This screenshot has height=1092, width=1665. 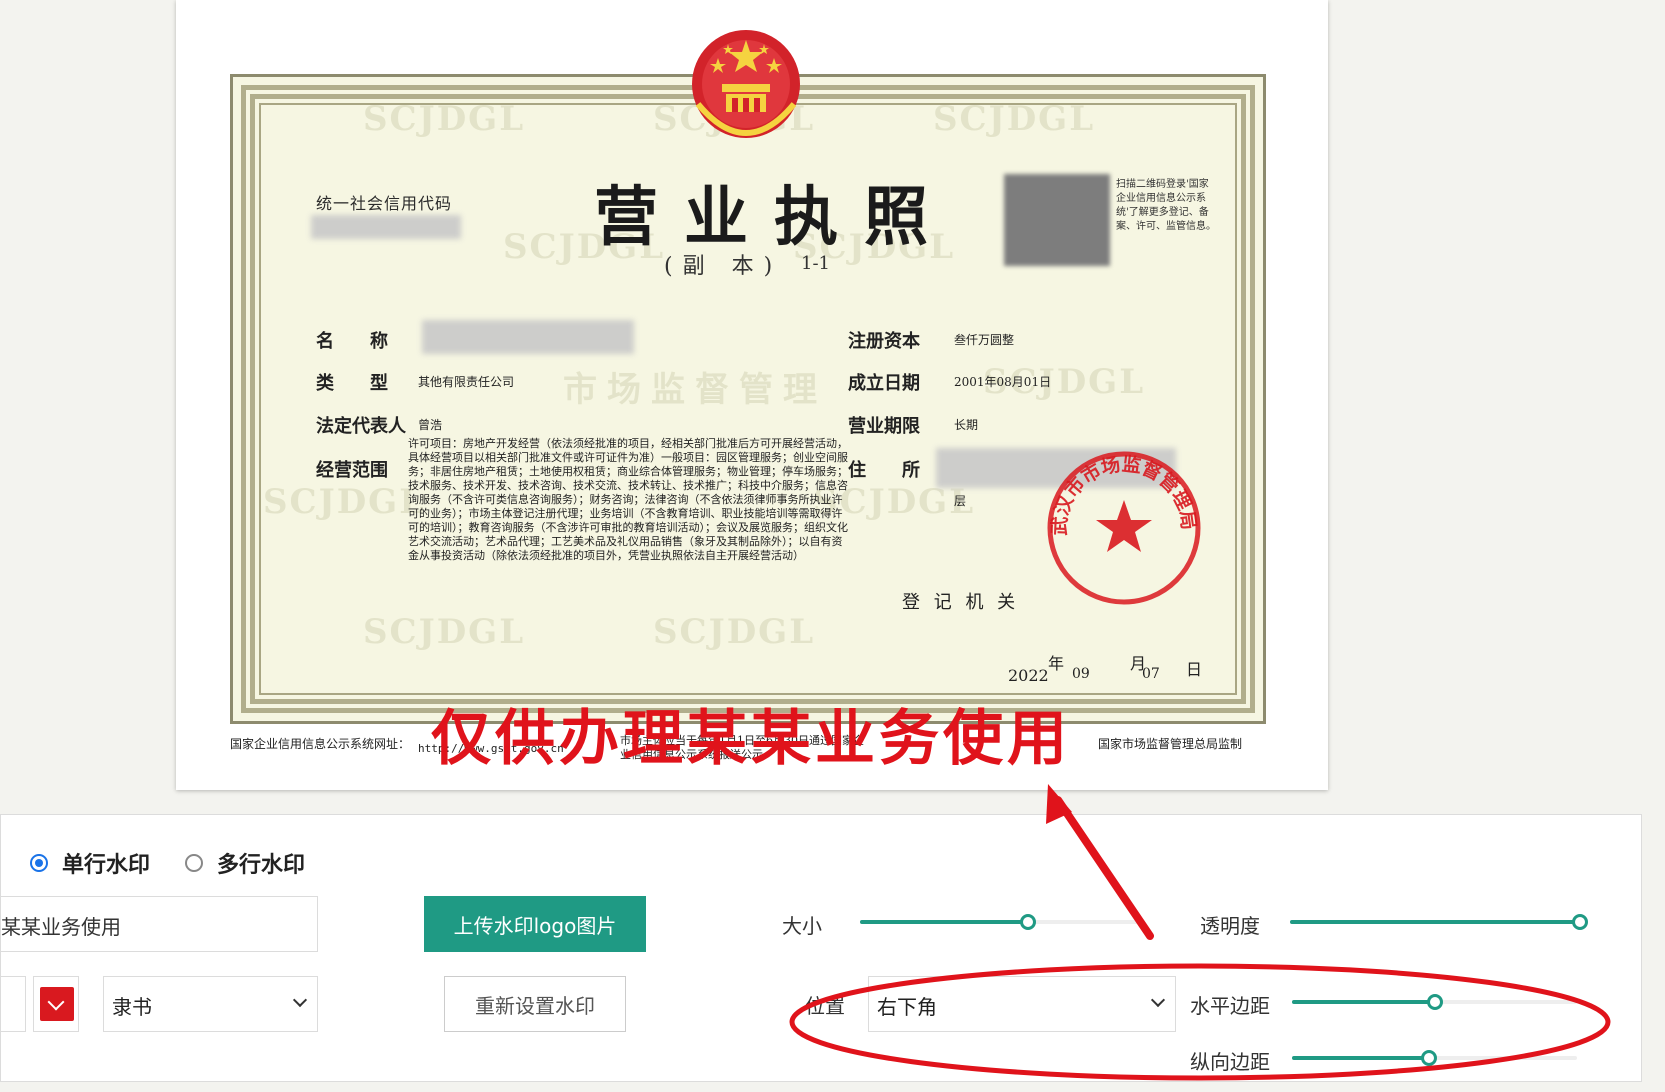 What do you see at coordinates (132, 1007) in the screenshot?
I see `font-select-value: 隶书` at bounding box center [132, 1007].